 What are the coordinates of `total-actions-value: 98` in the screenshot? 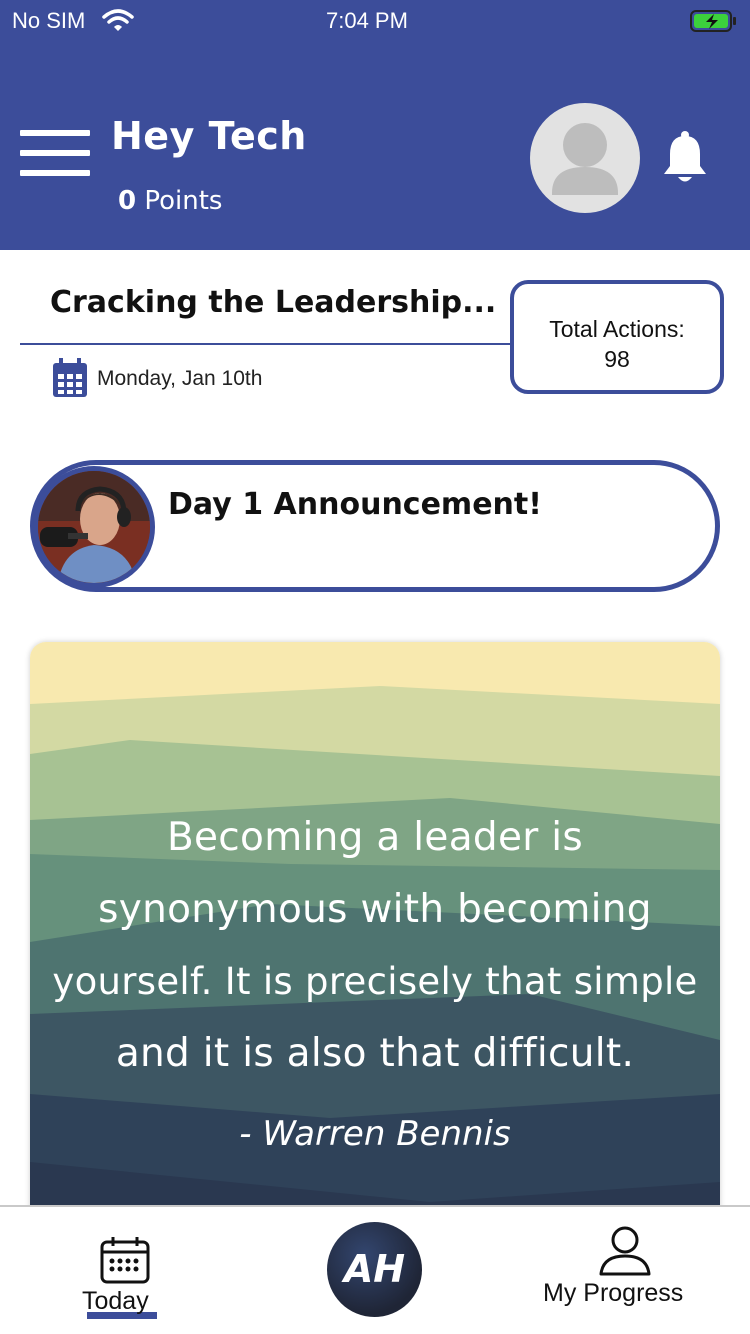 It's located at (617, 359).